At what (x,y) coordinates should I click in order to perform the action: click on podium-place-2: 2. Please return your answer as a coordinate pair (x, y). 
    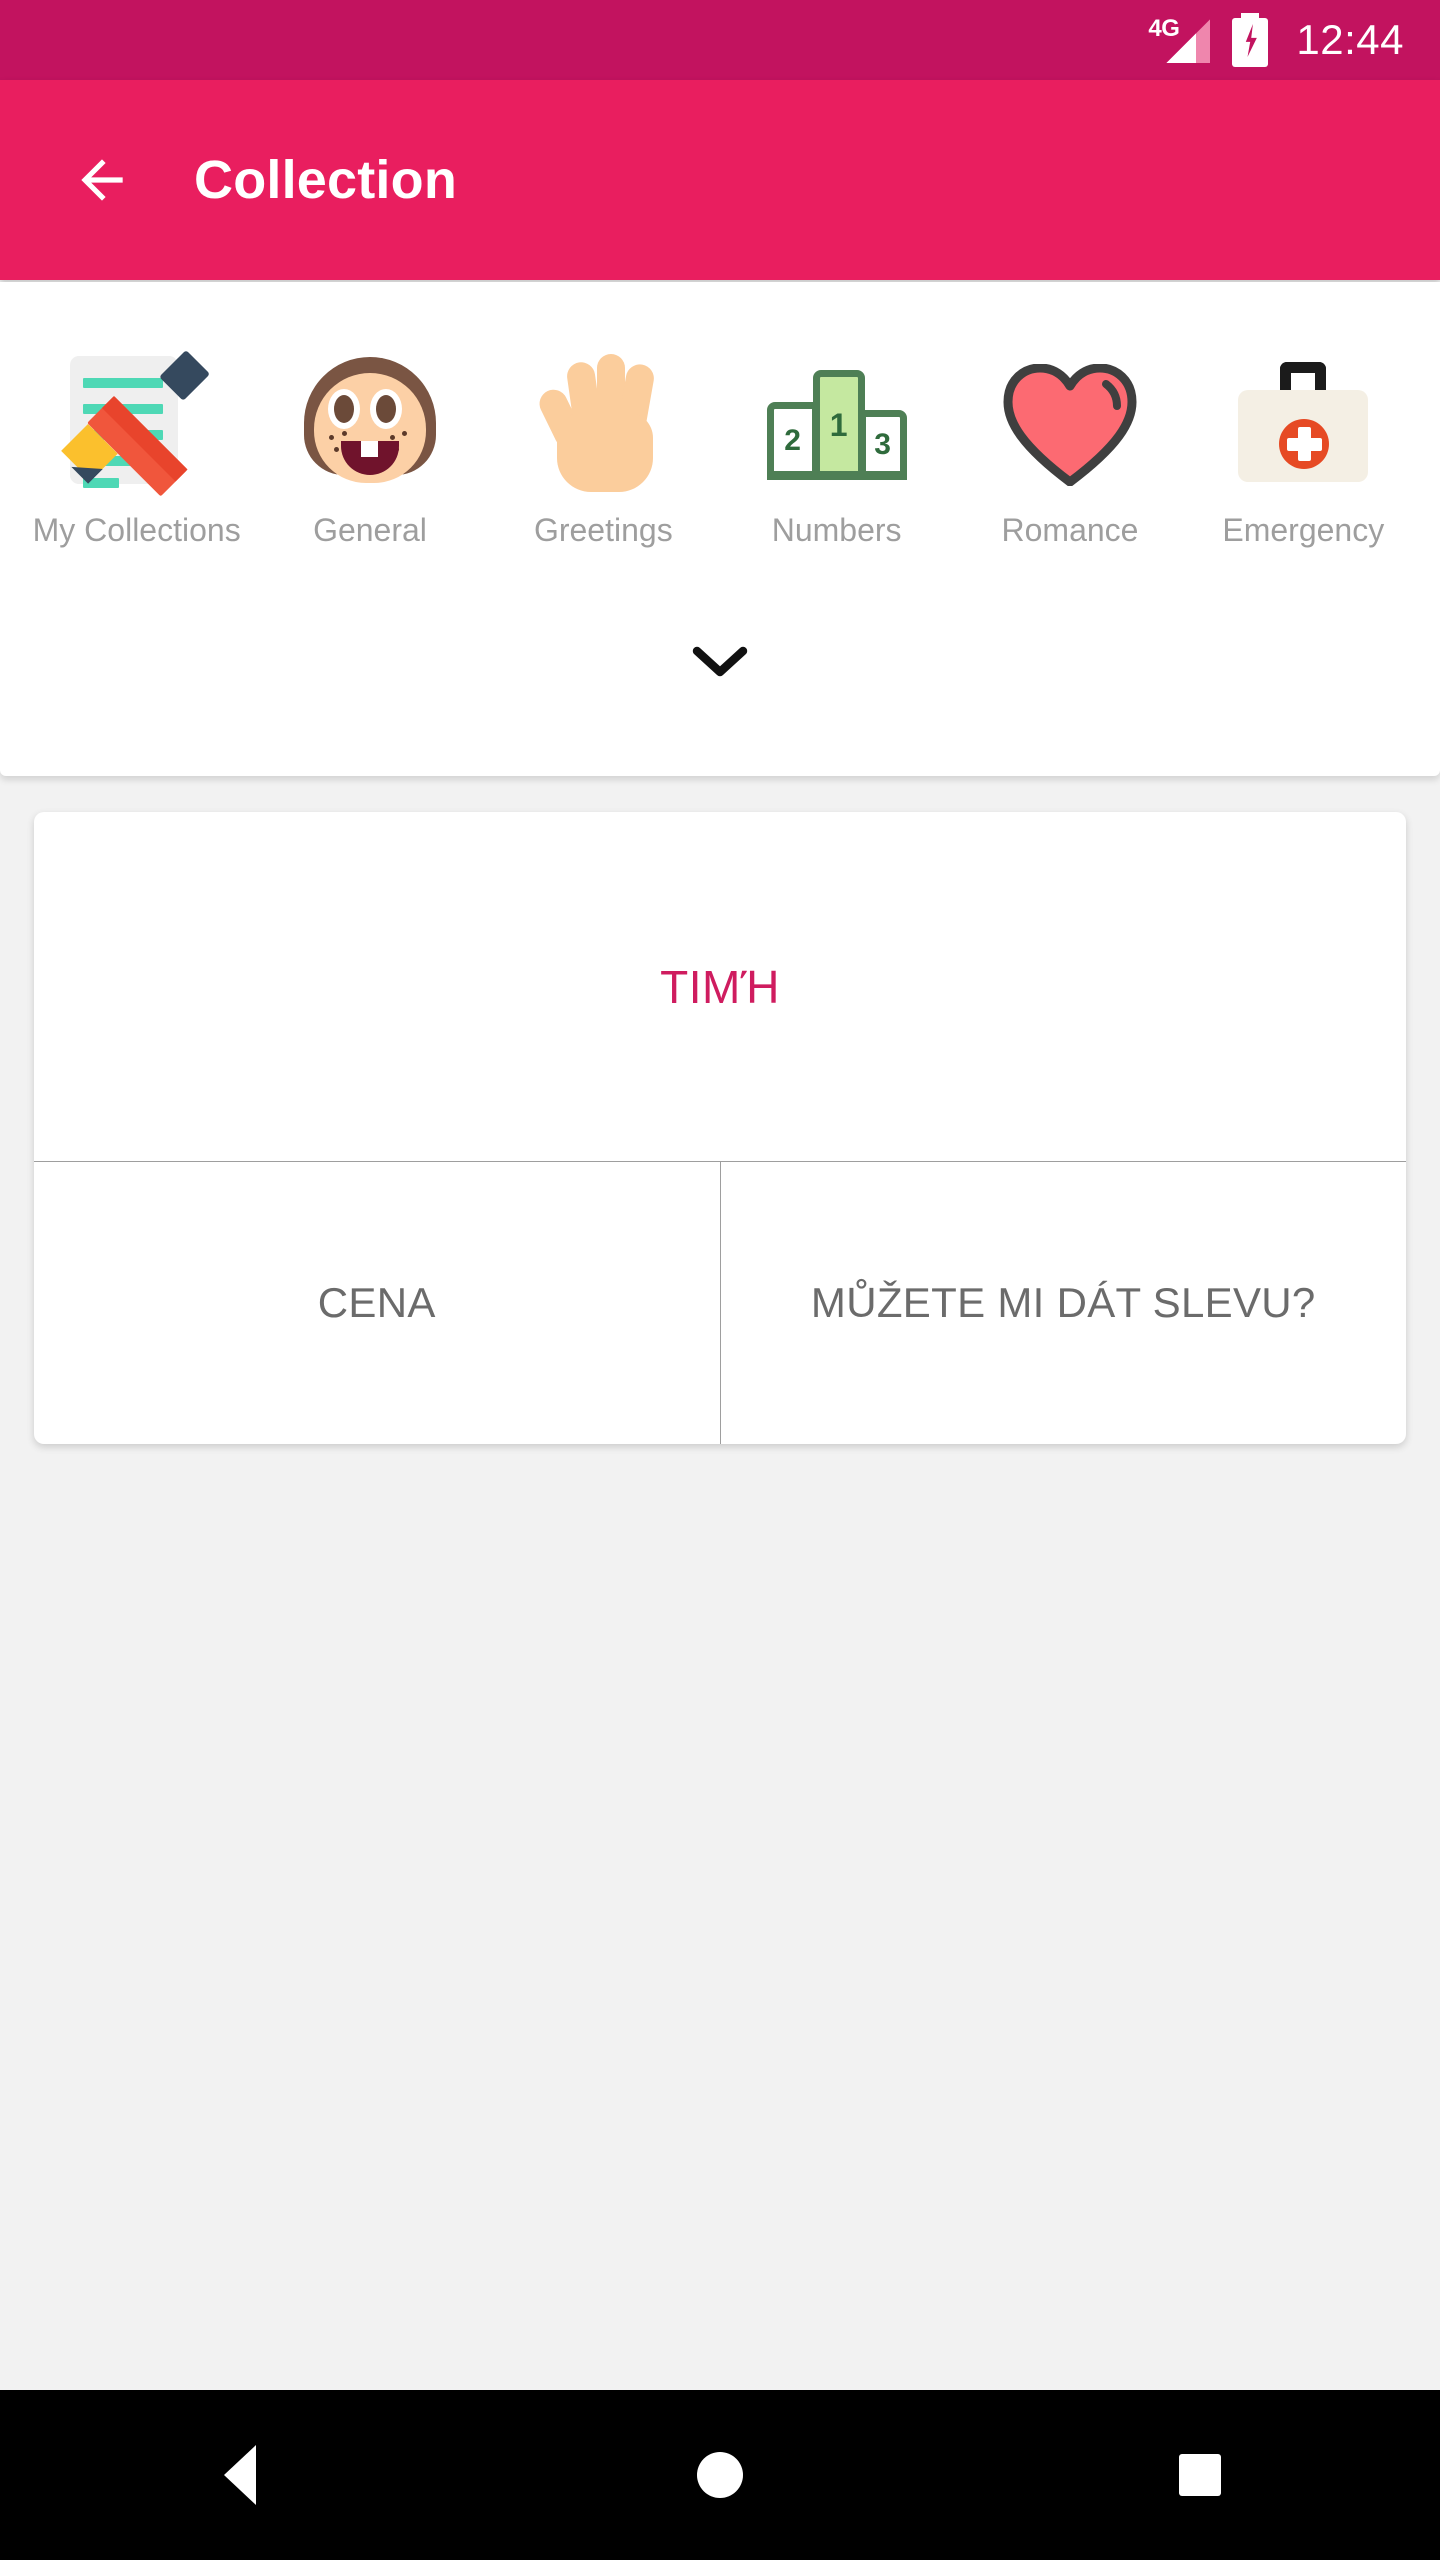
    Looking at the image, I should click on (792, 441).